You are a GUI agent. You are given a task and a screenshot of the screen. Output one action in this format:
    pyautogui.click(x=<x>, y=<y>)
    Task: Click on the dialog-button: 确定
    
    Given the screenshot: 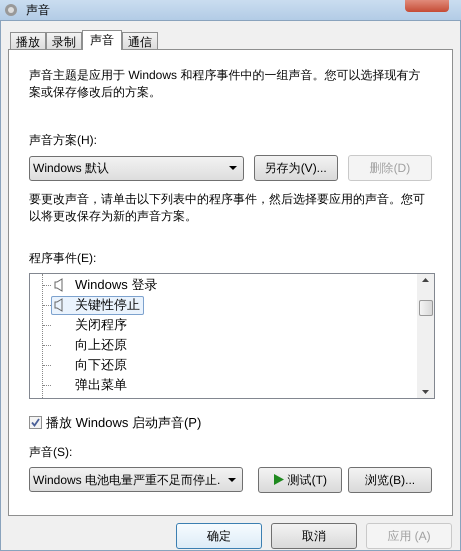 What is the action you would take?
    pyautogui.click(x=219, y=536)
    